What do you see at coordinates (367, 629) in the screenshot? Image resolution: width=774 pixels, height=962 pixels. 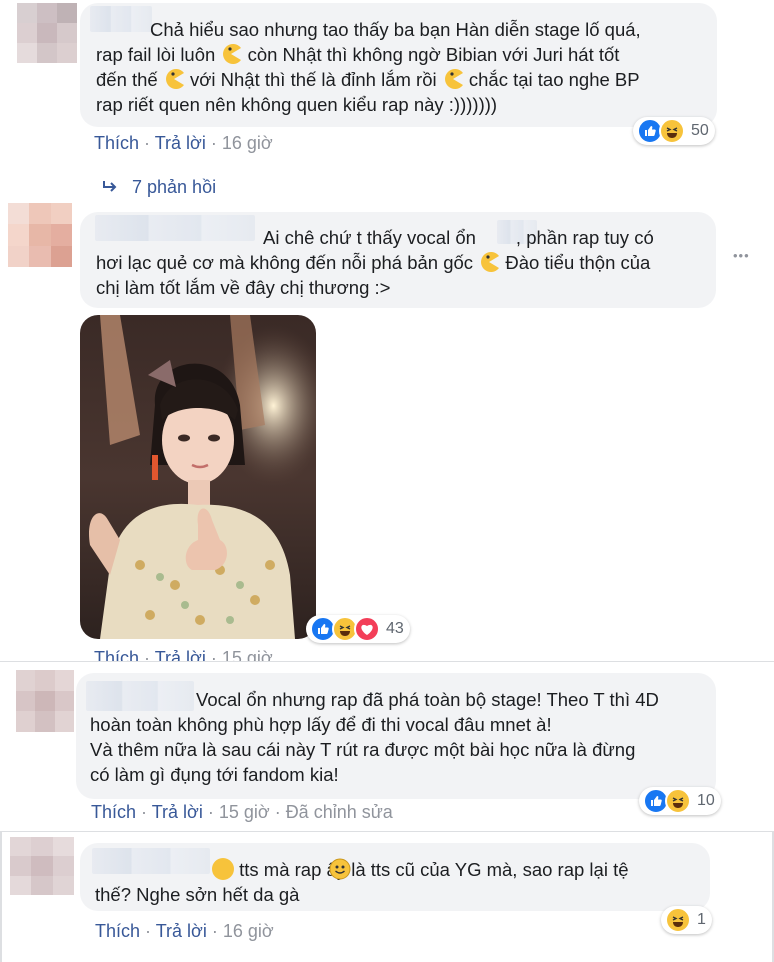 I see `love-icon` at bounding box center [367, 629].